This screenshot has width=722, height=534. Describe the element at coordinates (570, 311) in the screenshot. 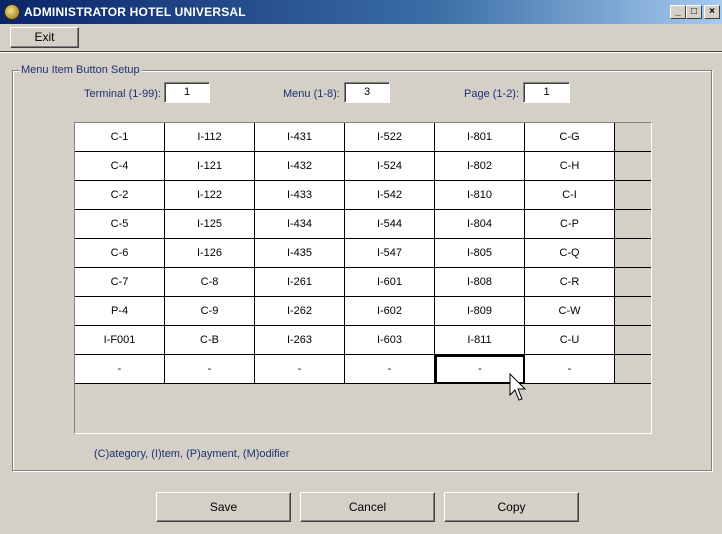

I see `grid-cell: C-W` at that location.